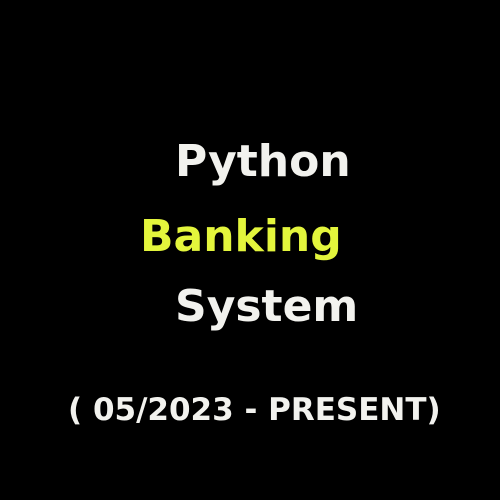  I want to click on title-line-system: System, so click(267, 306).